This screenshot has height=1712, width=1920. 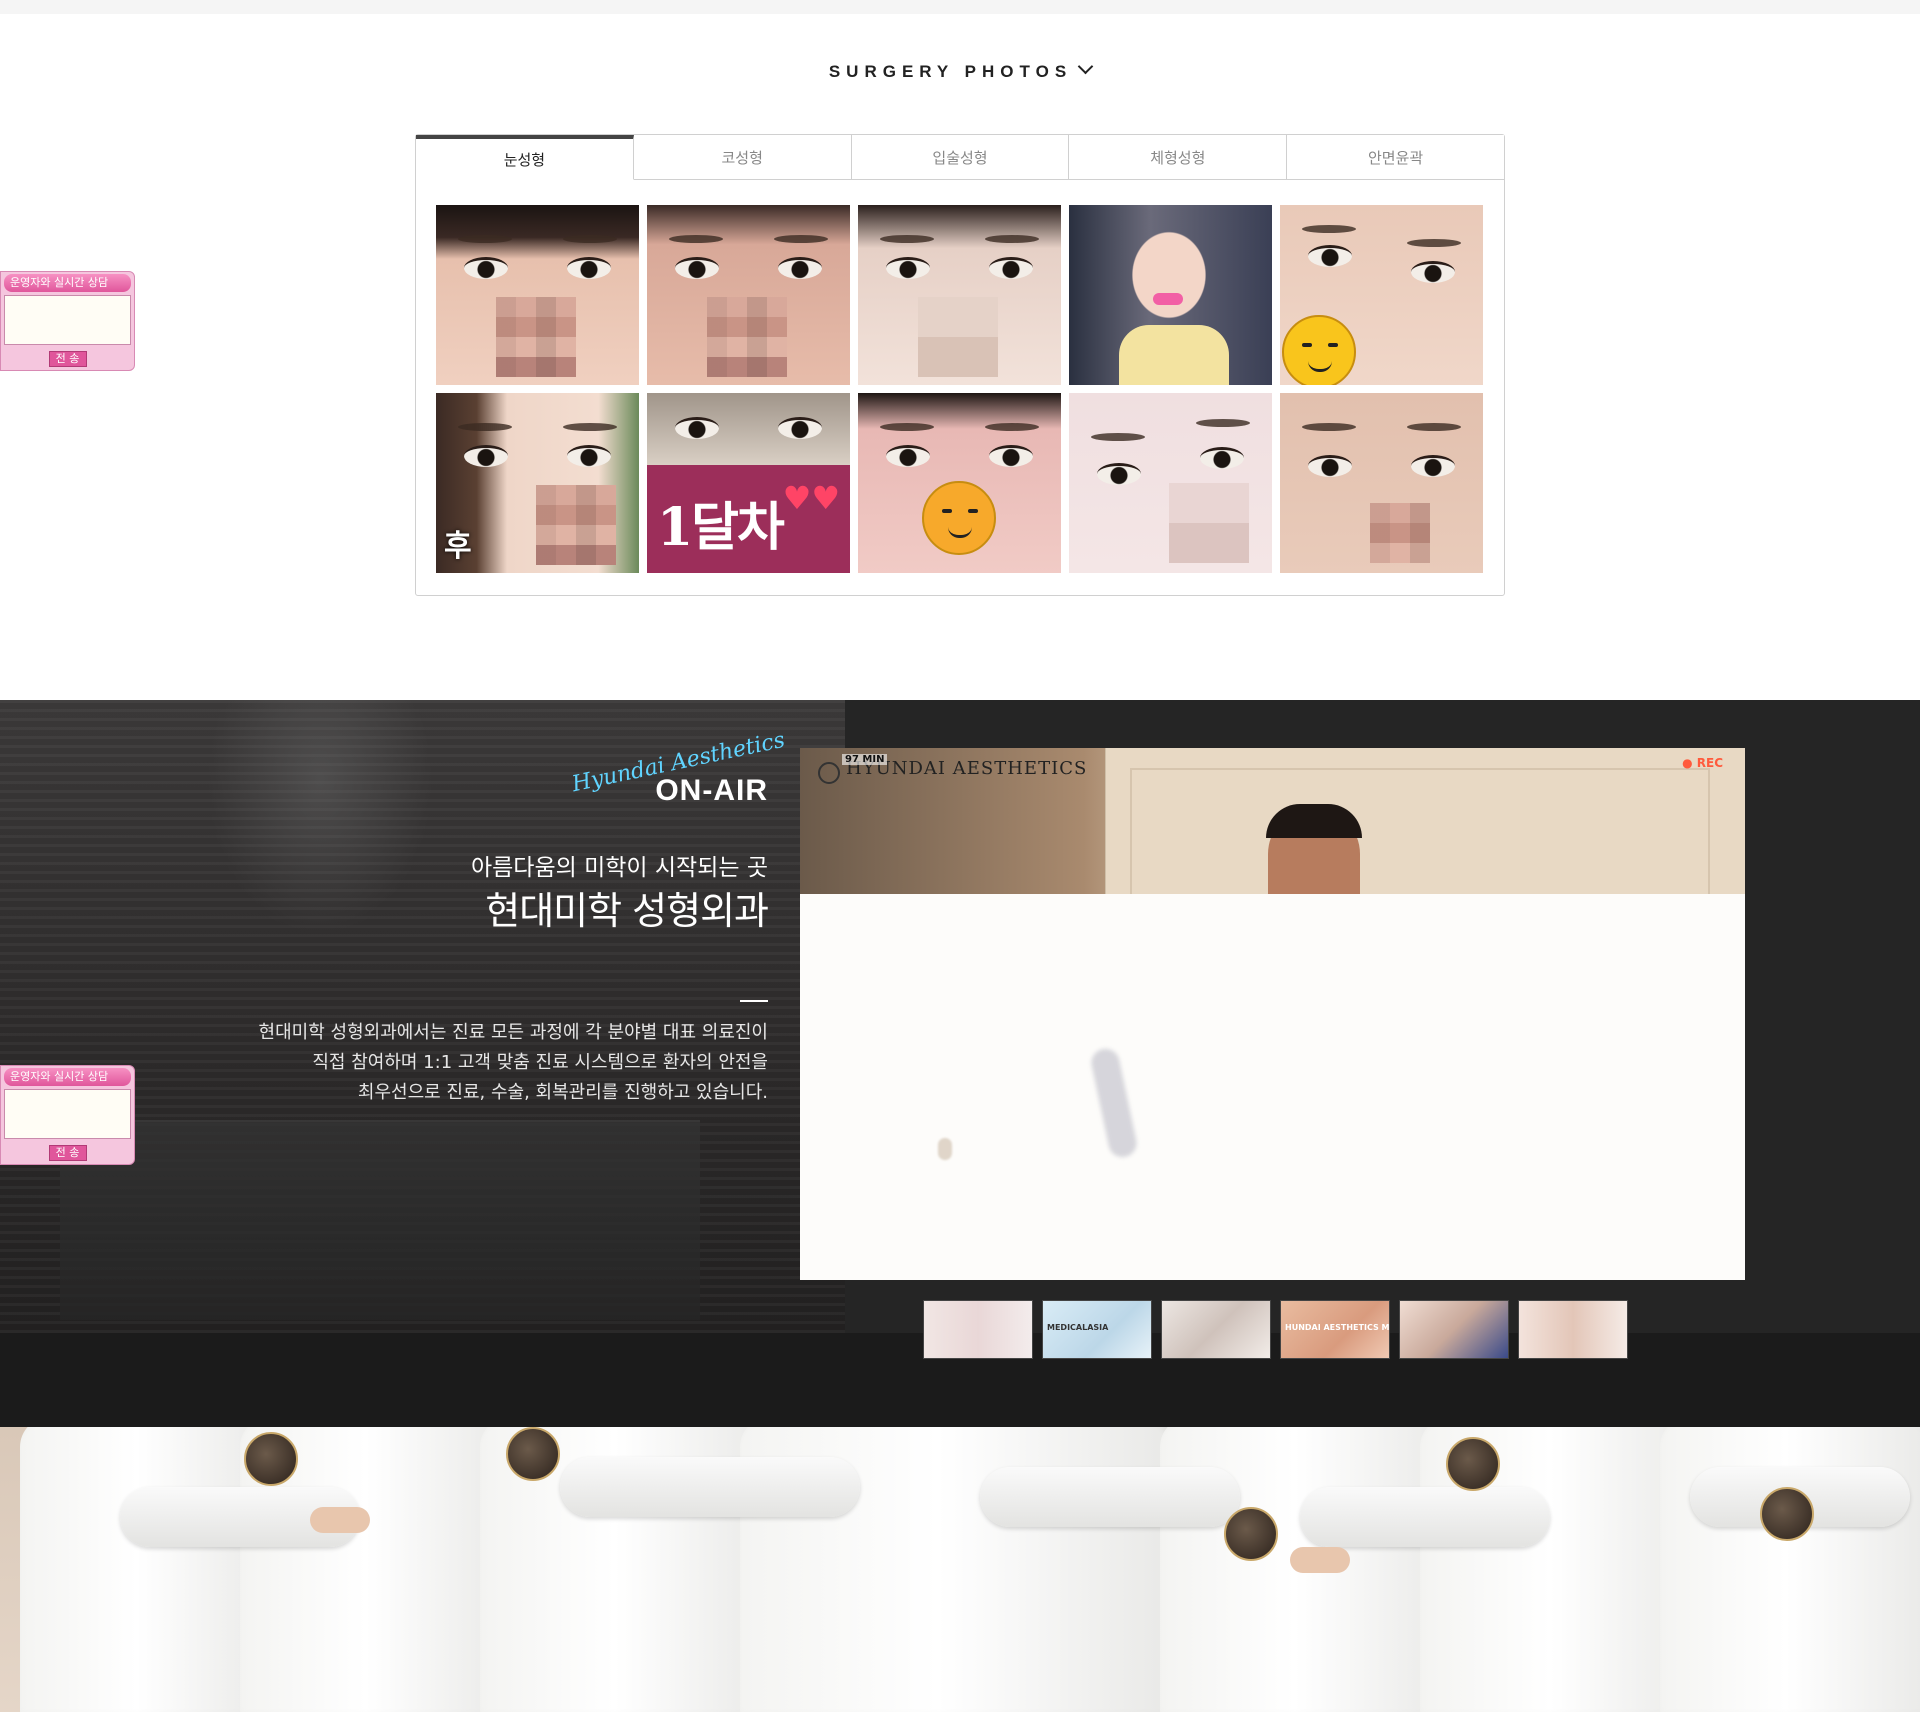 What do you see at coordinates (961, 389) in the screenshot?
I see `photo-grid: 후 1달차 ♥♥` at bounding box center [961, 389].